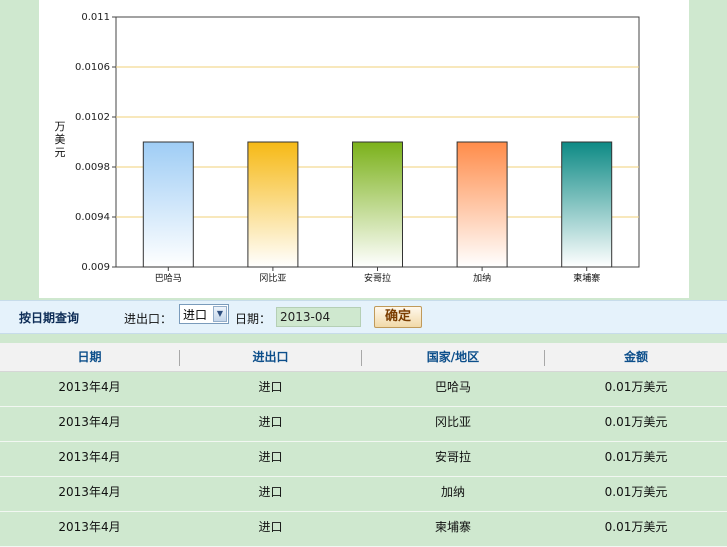 The image size is (727, 547). I want to click on x-tick-label: 巴哈马, so click(168, 278).